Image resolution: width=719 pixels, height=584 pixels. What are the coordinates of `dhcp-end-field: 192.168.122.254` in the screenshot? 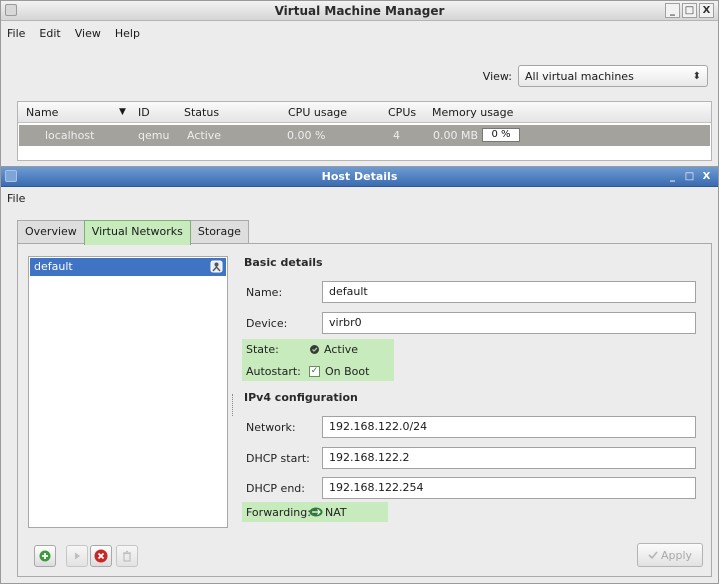 It's located at (509, 488).